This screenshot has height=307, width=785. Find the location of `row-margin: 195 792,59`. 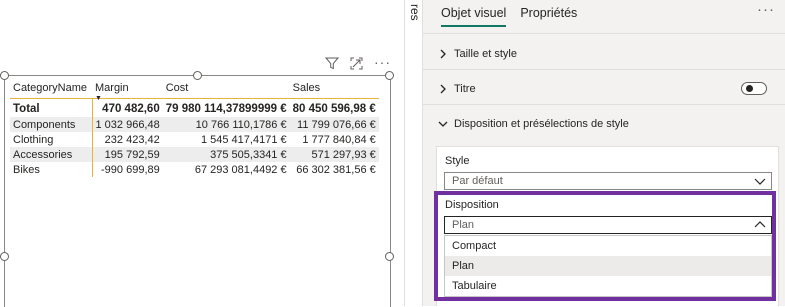

row-margin: 195 792,59 is located at coordinates (127, 154).